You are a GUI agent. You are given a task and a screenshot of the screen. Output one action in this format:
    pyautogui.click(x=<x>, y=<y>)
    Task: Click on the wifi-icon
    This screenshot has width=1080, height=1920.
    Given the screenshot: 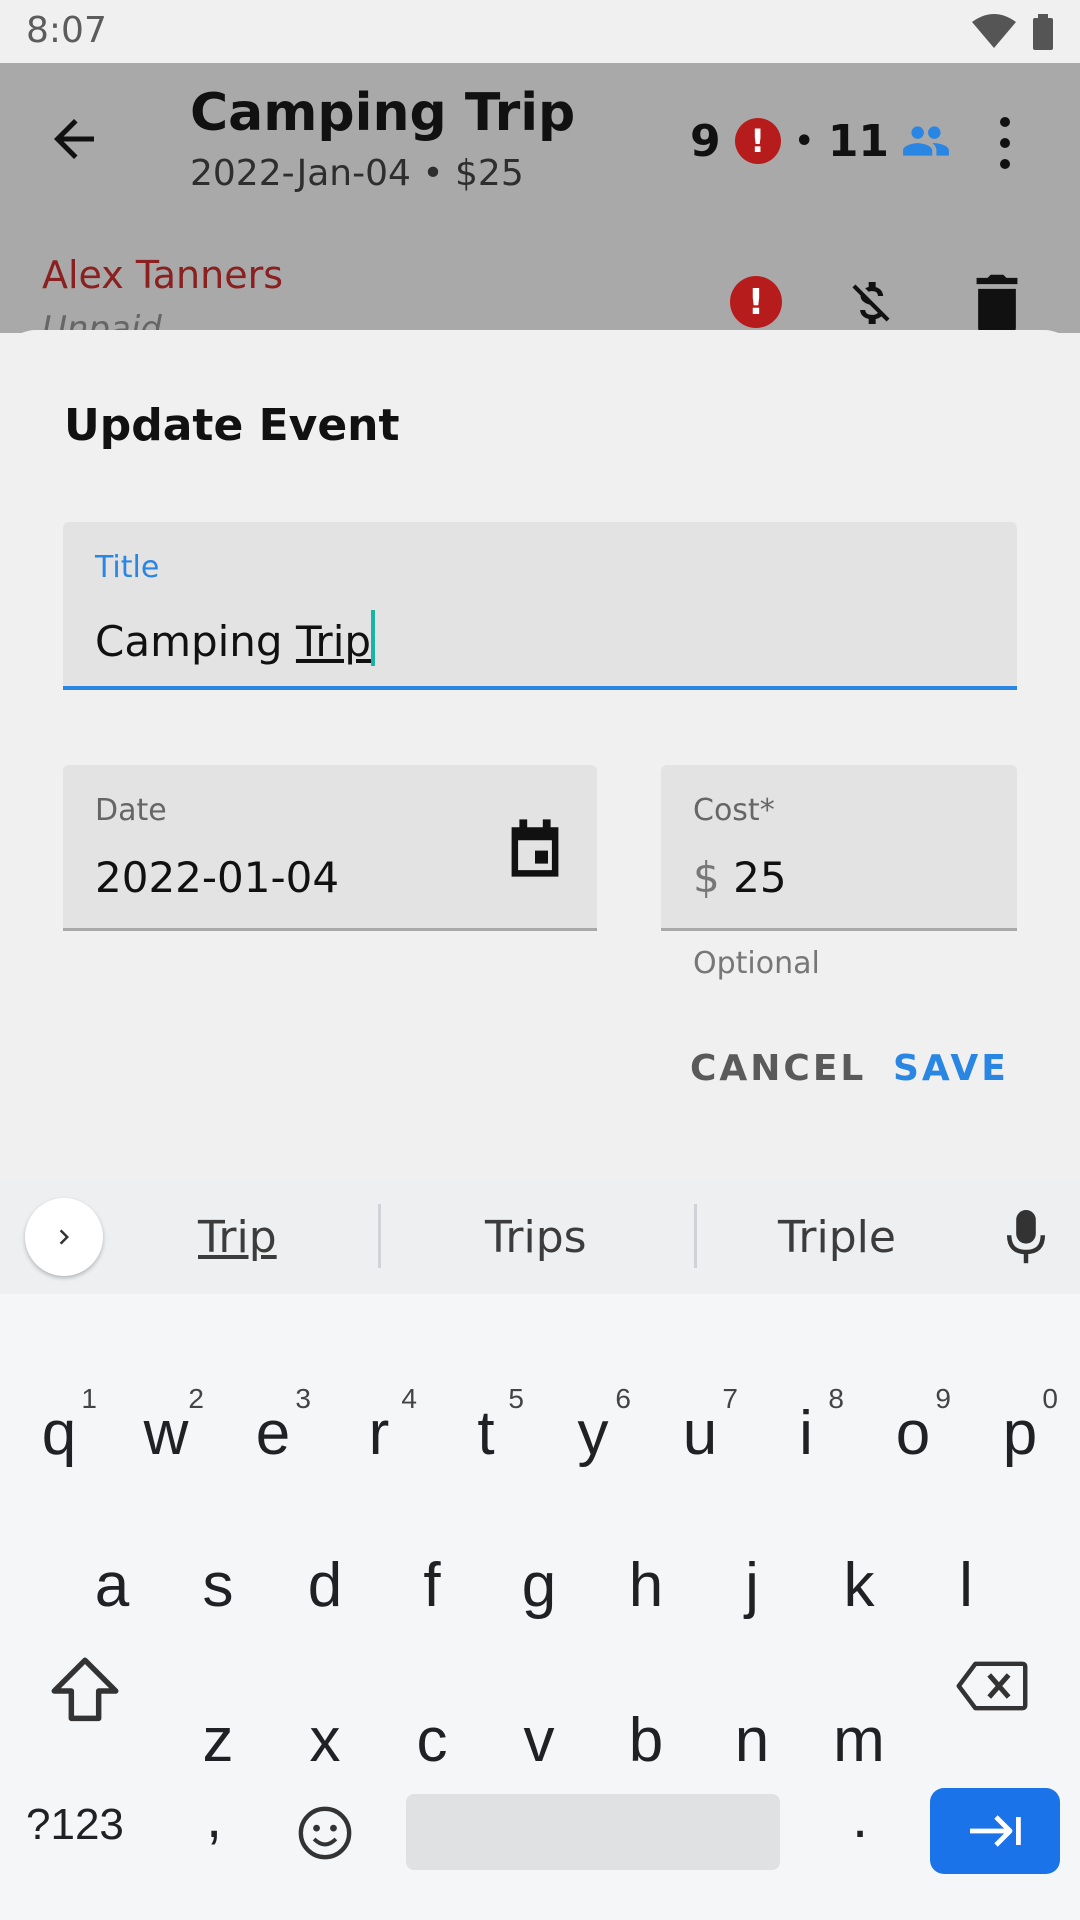 What is the action you would take?
    pyautogui.click(x=994, y=31)
    